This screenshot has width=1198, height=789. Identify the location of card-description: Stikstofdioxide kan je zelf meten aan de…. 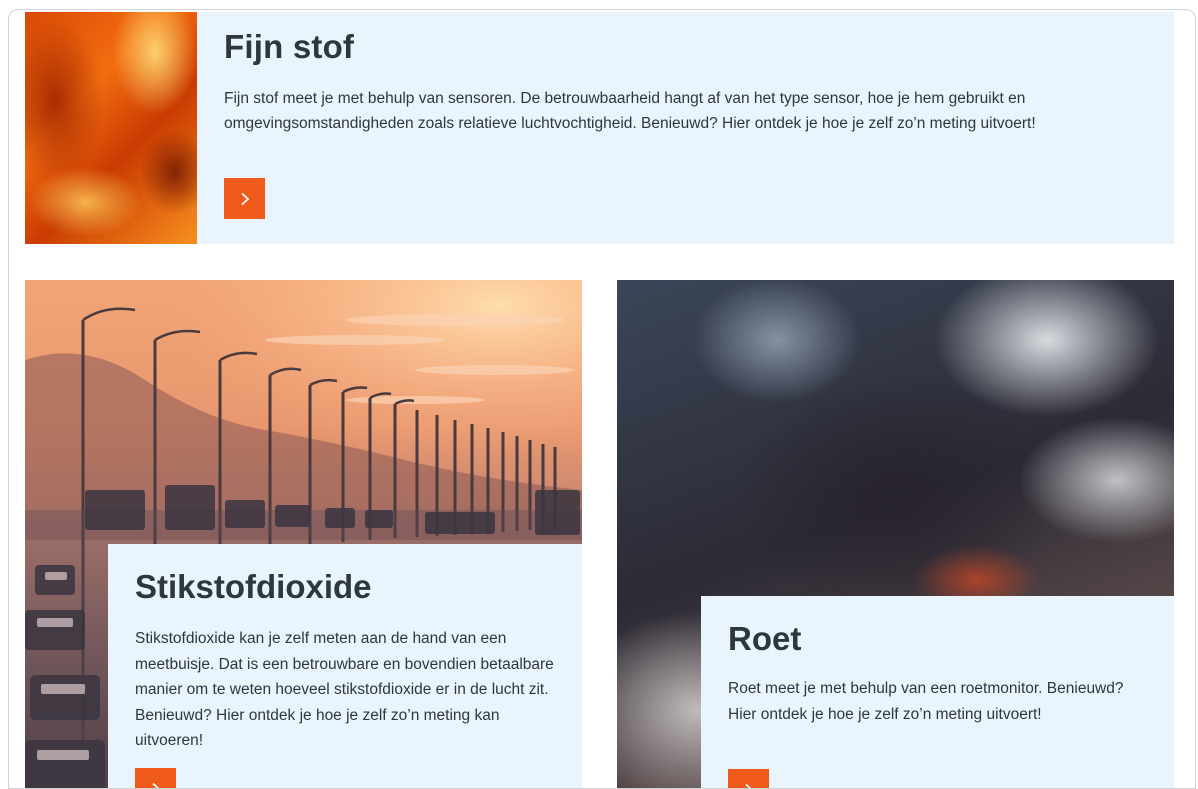
(350, 690).